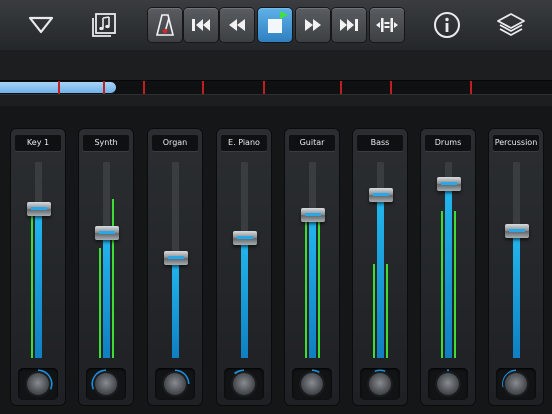 This screenshot has height=414, width=552. I want to click on skip-to-end-button, so click(349, 25).